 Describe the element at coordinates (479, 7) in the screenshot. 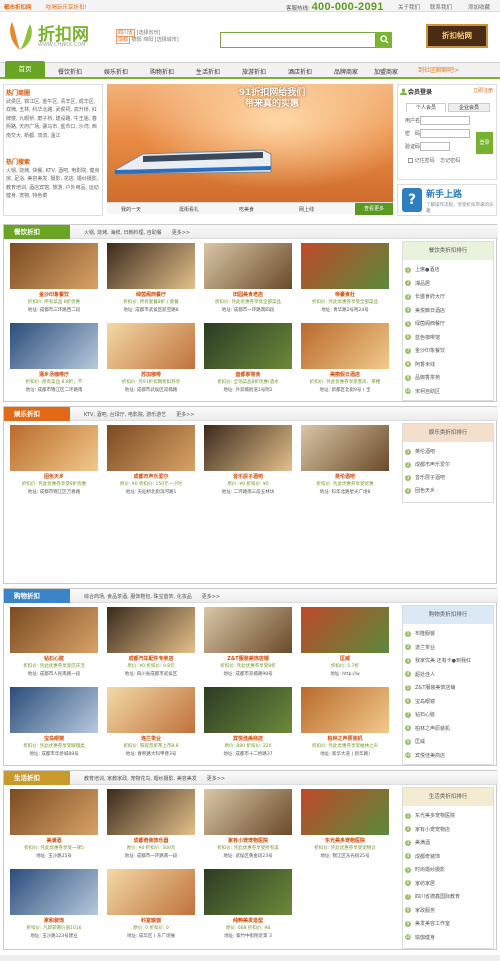

I see `bookmark-link: 添加收藏` at that location.